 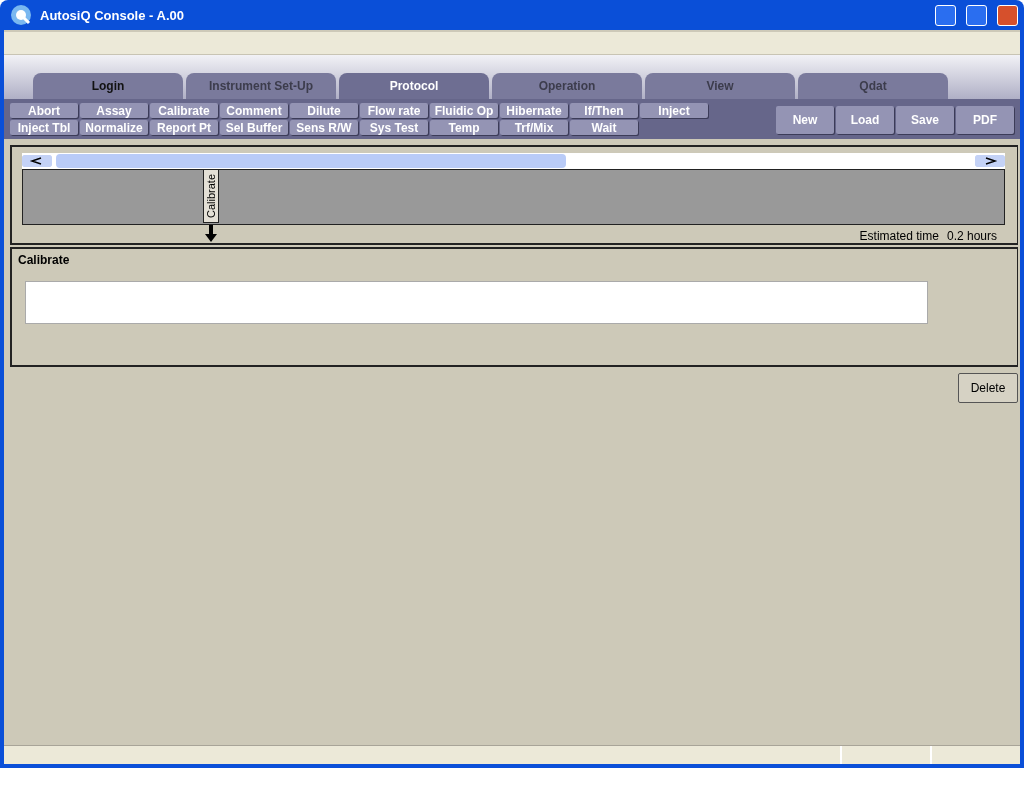 I want to click on step-button: Sys Test, so click(x=394, y=127).